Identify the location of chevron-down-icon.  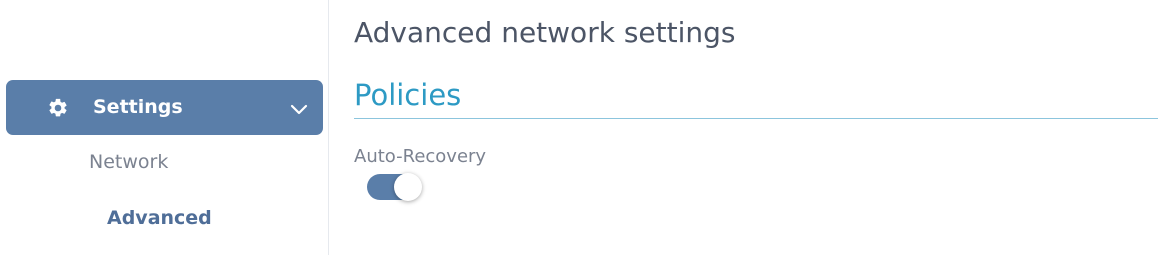
(299, 109).